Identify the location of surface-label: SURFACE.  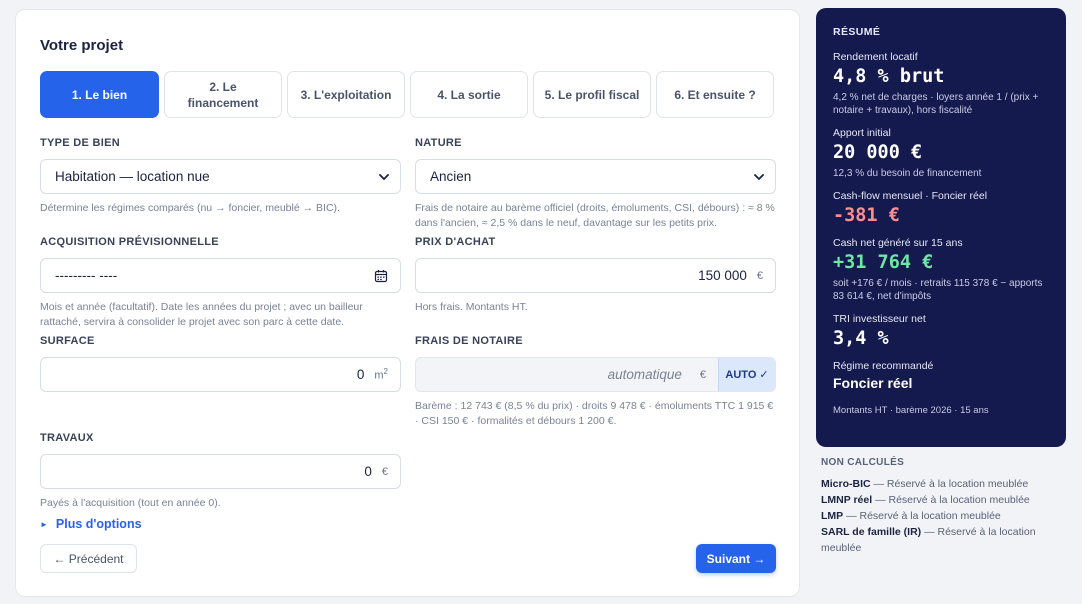
(67, 341).